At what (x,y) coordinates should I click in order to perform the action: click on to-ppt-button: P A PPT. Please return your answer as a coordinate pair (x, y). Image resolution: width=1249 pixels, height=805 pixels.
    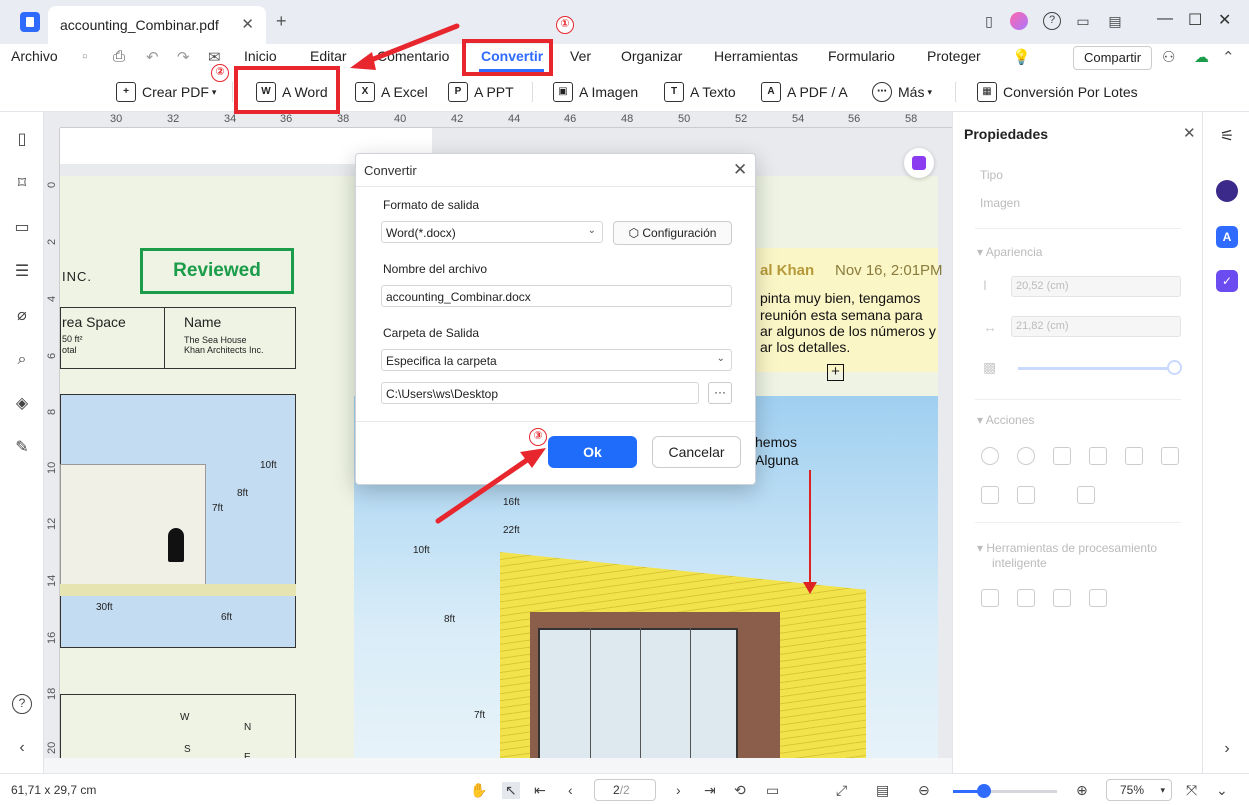
    Looking at the image, I should click on (481, 92).